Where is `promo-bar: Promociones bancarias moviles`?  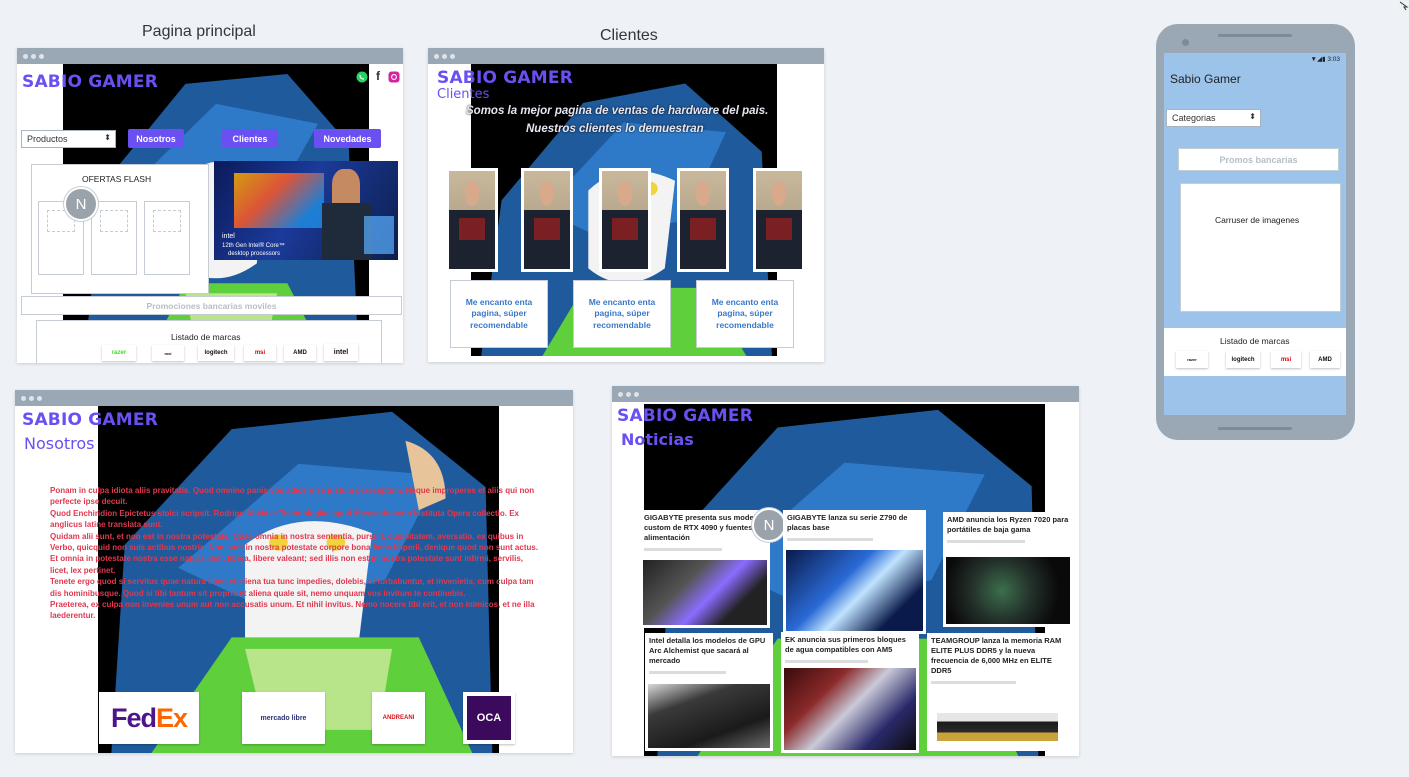 promo-bar: Promociones bancarias moviles is located at coordinates (211, 305).